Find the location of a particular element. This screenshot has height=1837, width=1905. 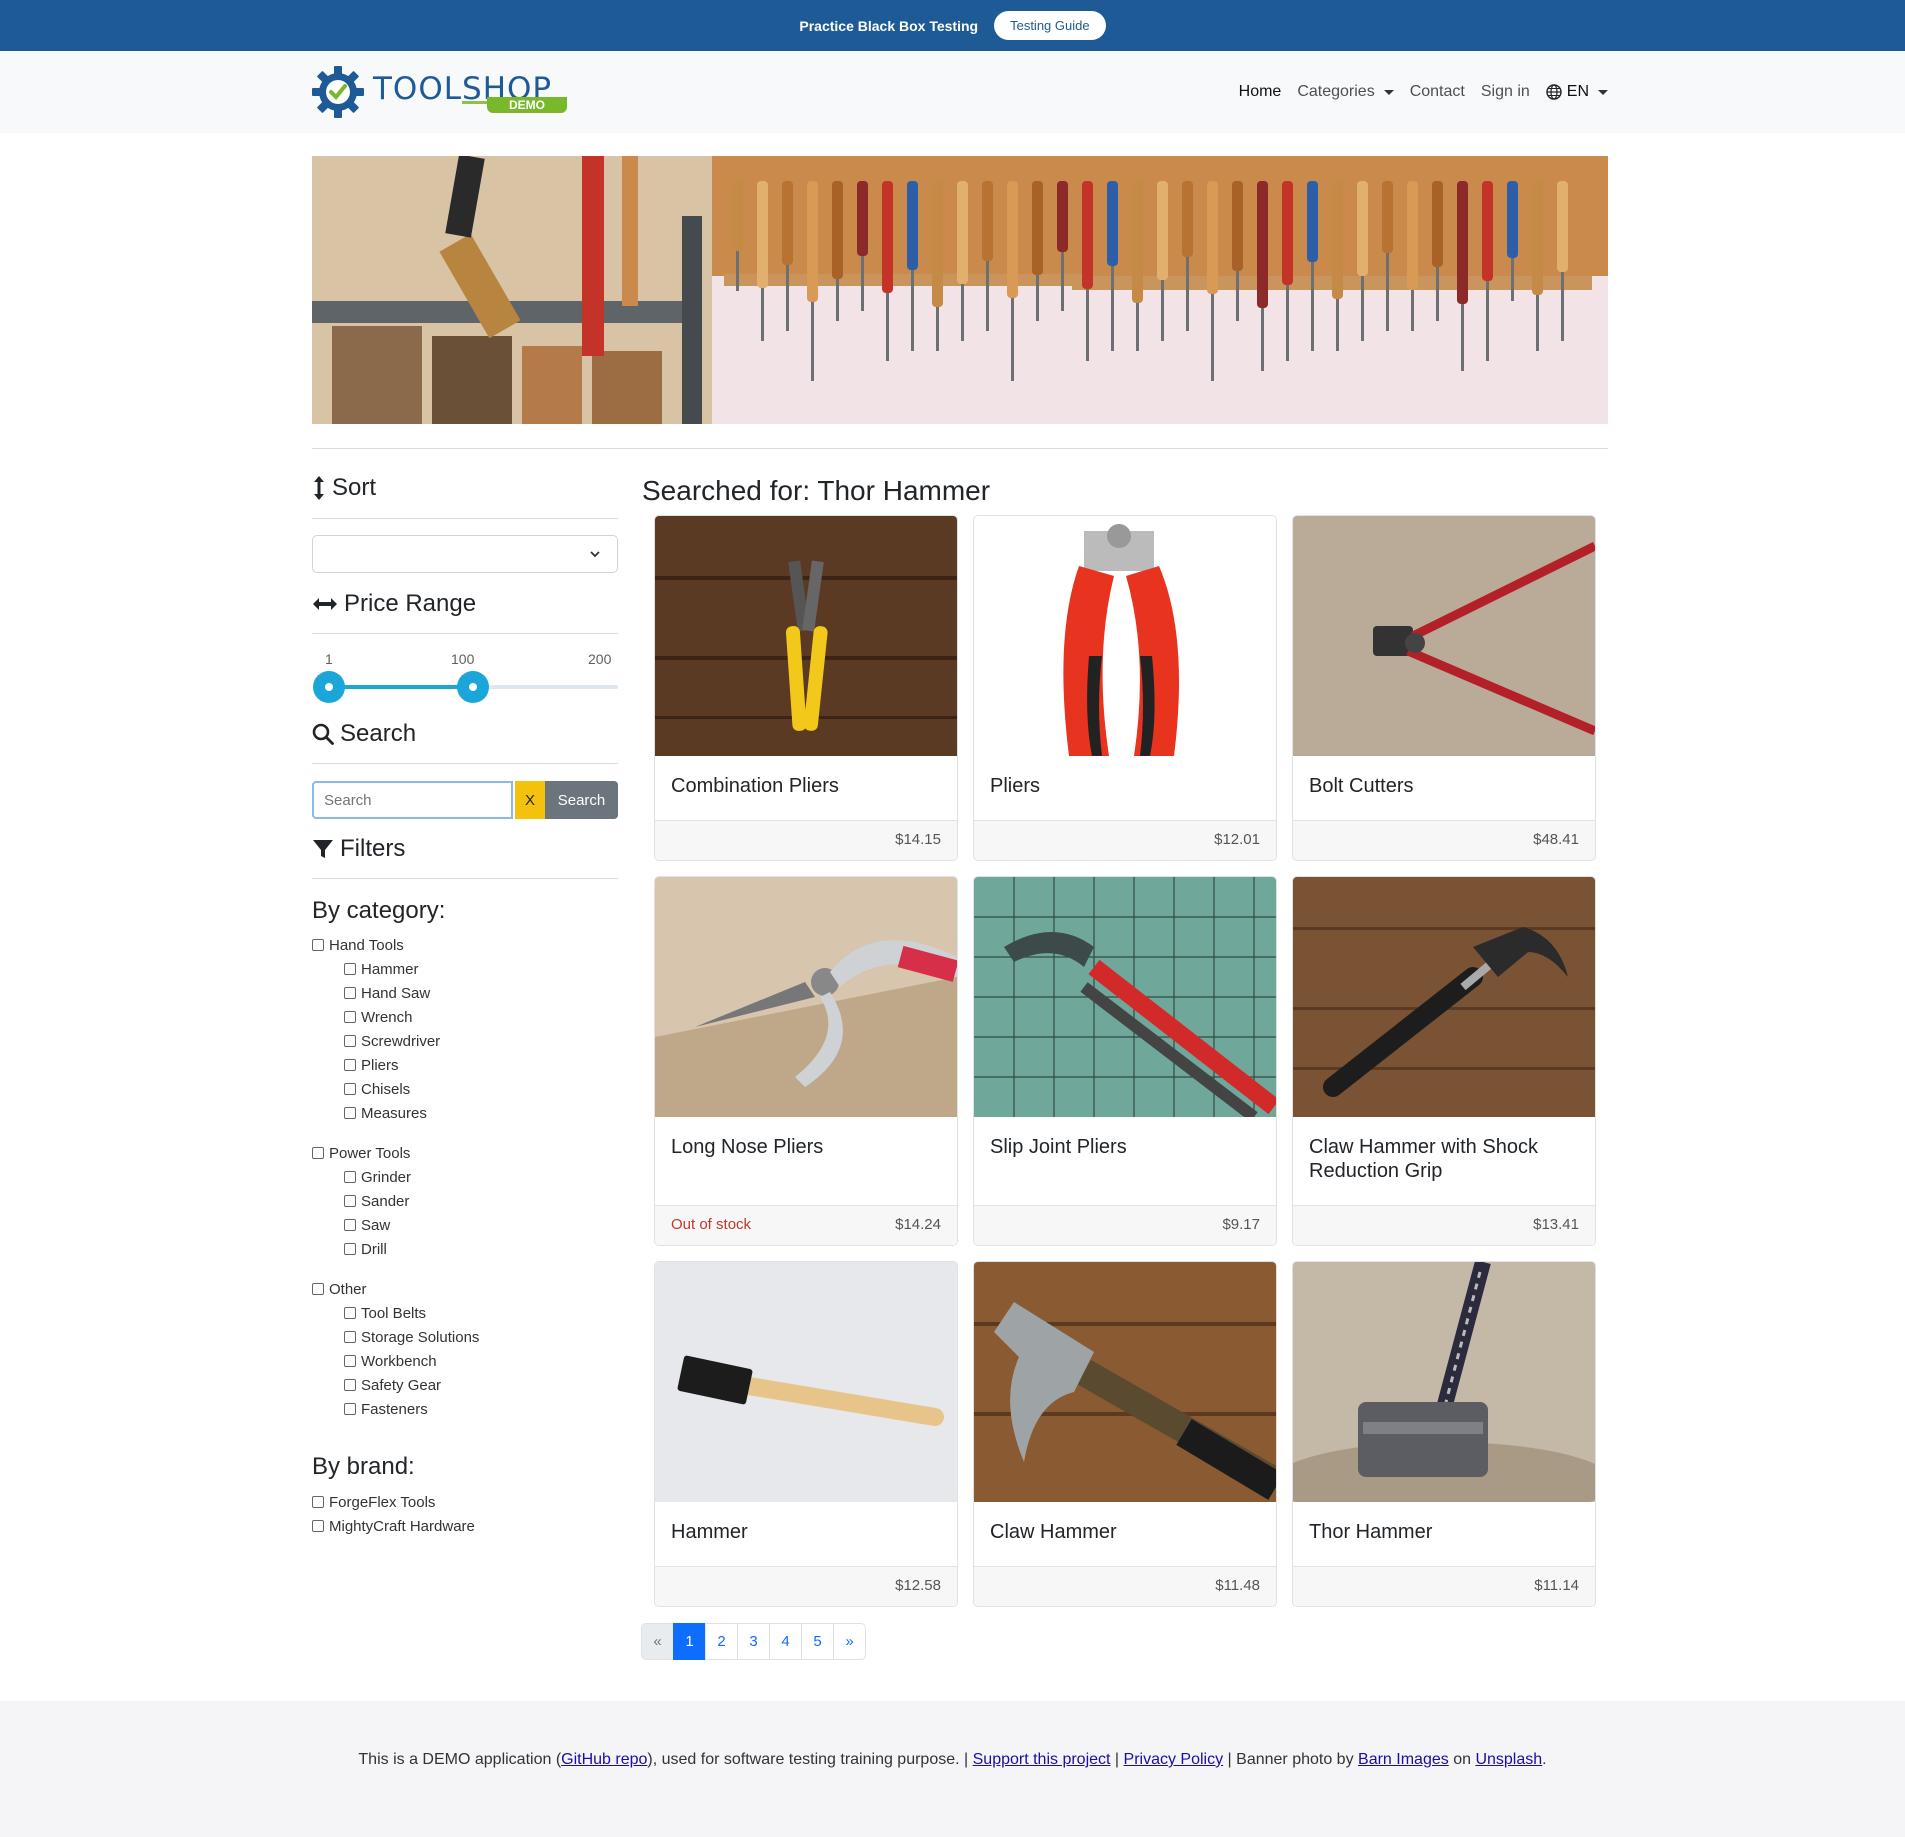

subcategory-filter: Hand Saw is located at coordinates (387, 993).